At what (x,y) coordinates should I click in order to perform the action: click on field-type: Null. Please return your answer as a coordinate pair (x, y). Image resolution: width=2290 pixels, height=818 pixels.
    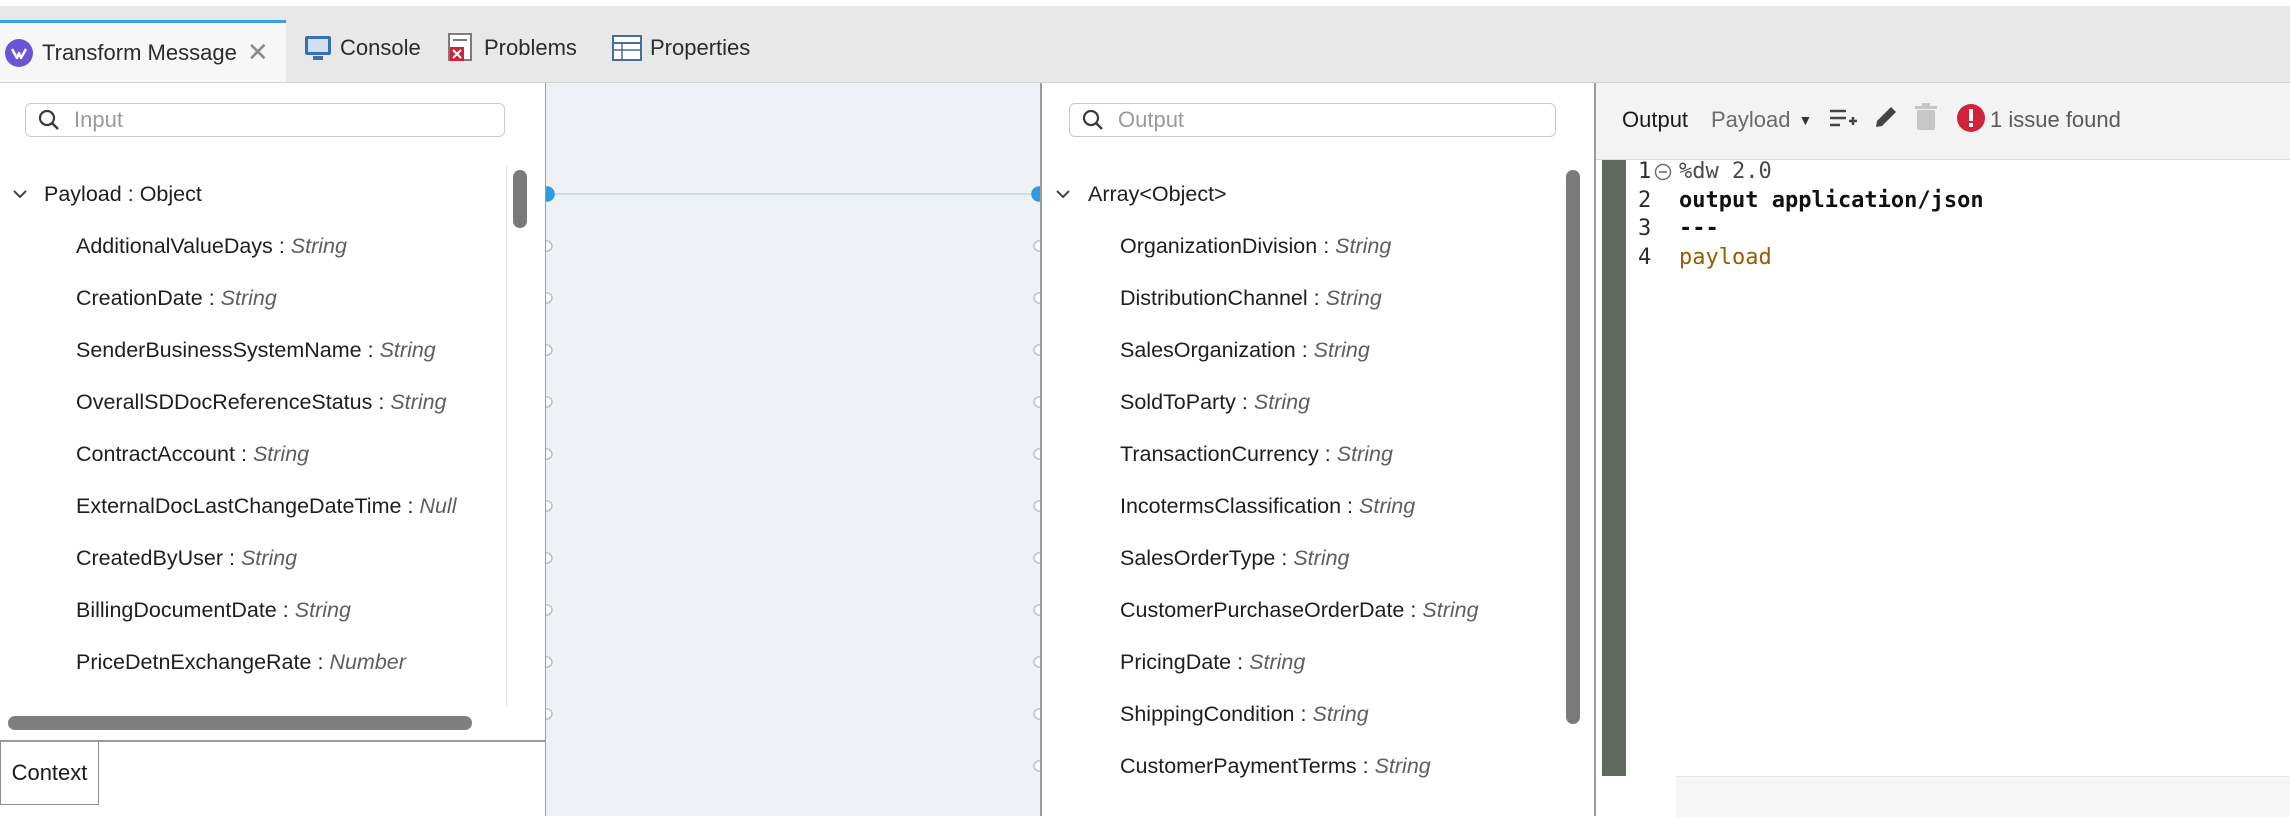
    Looking at the image, I should click on (438, 505).